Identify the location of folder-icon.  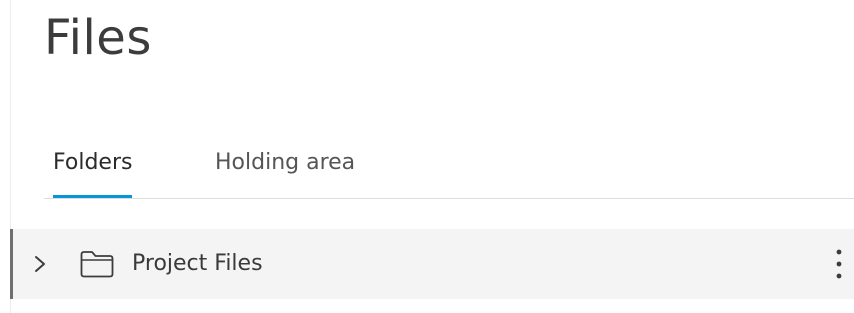
(97, 264).